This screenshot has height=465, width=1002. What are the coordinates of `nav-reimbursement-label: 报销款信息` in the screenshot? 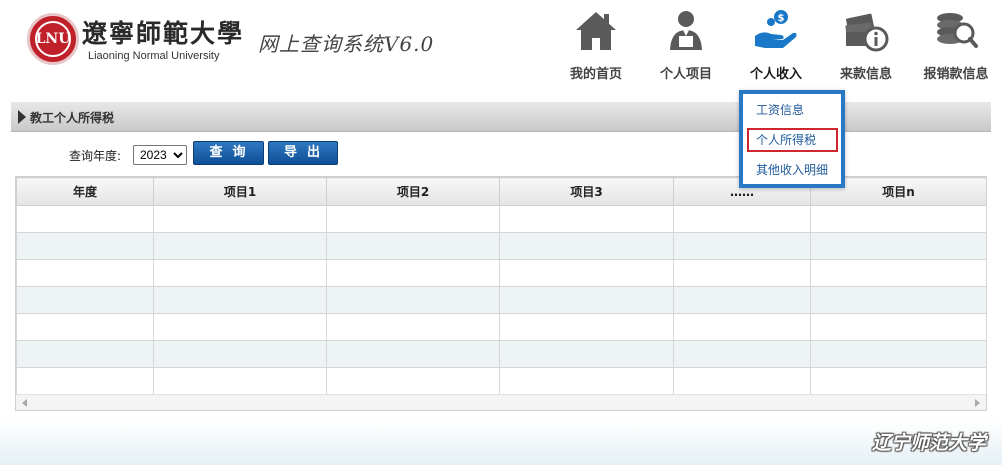 It's located at (956, 74).